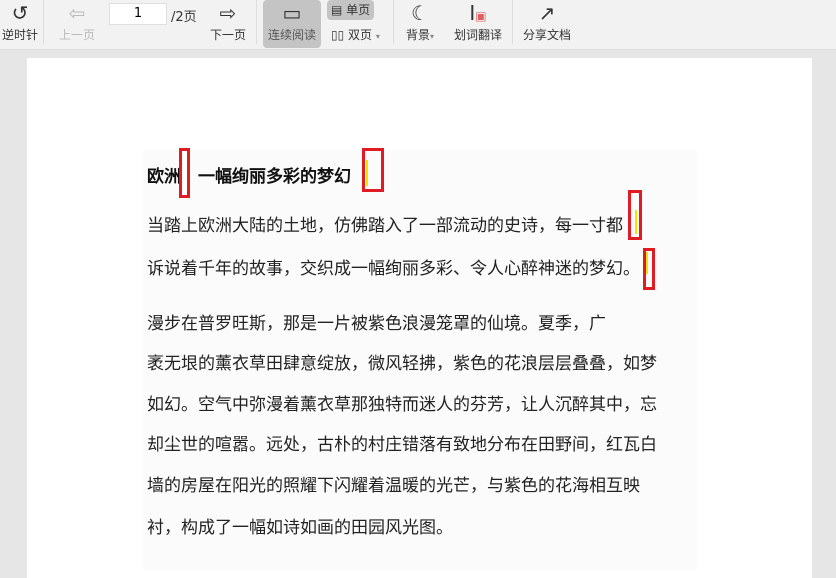  I want to click on background-button: ☾ 背景▾, so click(420, 24).